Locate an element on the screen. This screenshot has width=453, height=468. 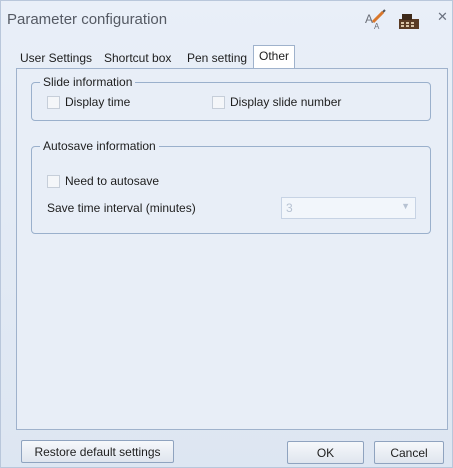
chevron-down-icon: ▼ is located at coordinates (405, 206).